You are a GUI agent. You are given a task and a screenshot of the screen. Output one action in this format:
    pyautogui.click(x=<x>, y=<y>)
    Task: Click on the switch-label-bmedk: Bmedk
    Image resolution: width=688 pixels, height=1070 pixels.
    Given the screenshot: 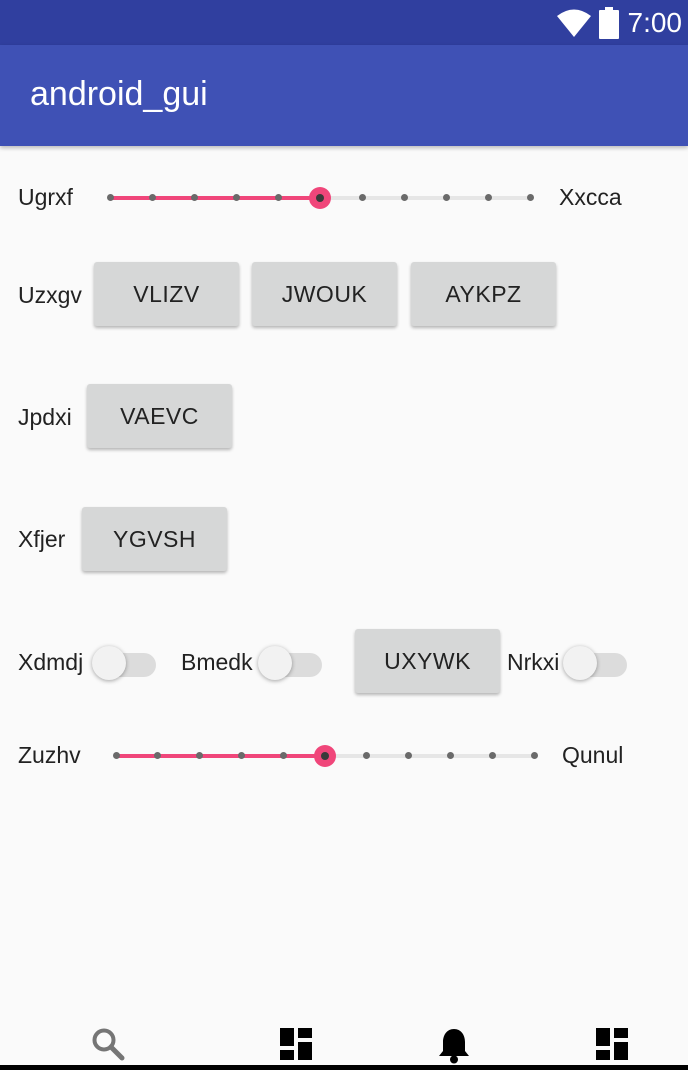 What is the action you would take?
    pyautogui.click(x=217, y=662)
    